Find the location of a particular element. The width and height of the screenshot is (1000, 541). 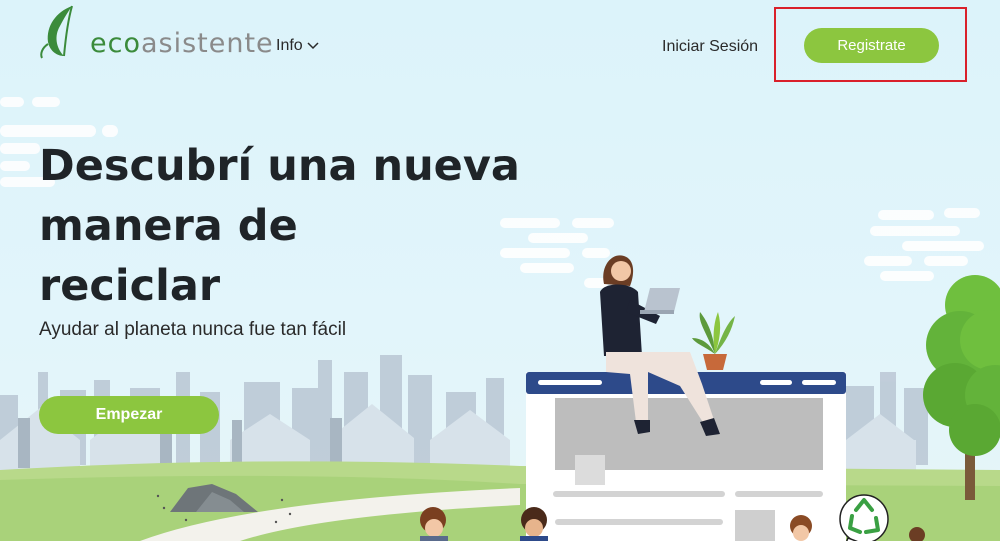

nav-info-label: Info is located at coordinates (289, 45).